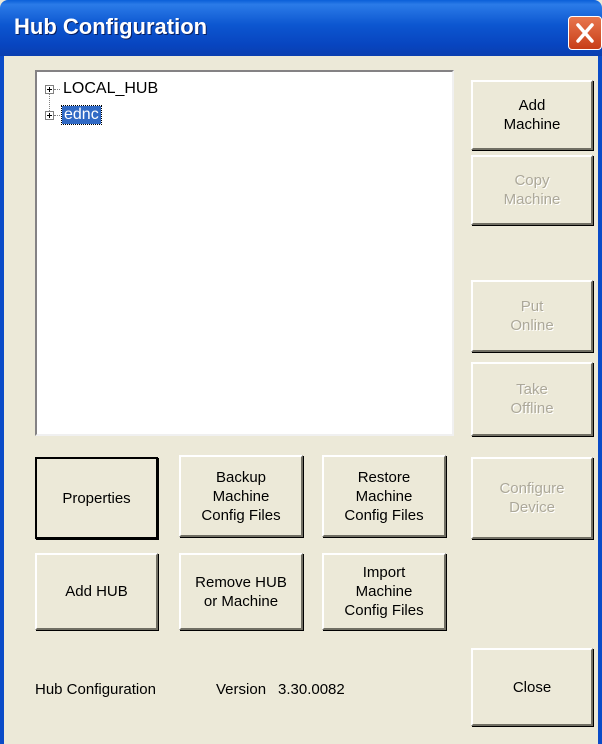 The image size is (602, 744). I want to click on window-title: Hub Configuration, so click(111, 26).